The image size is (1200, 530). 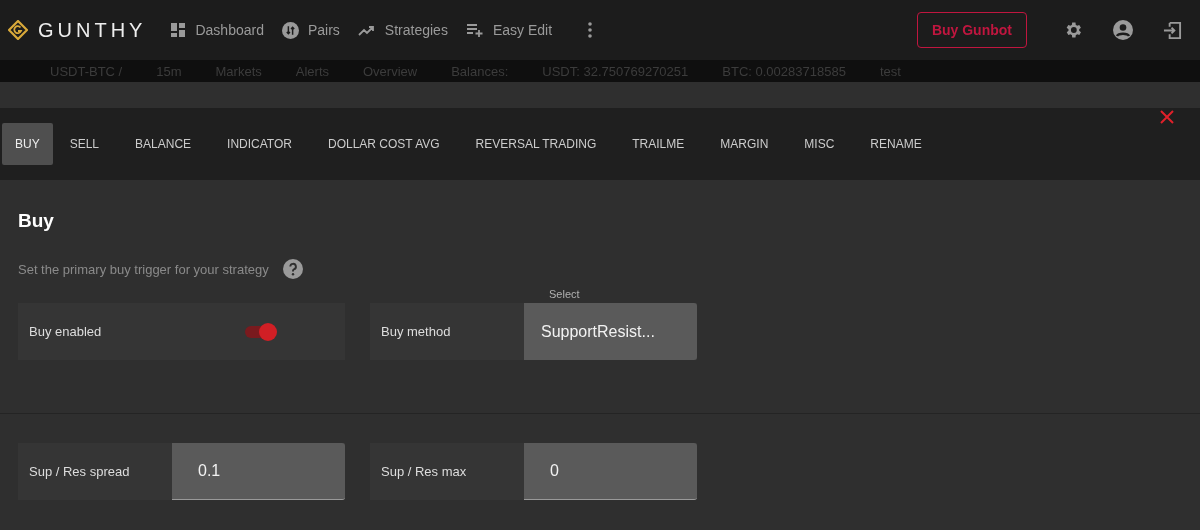 I want to click on field-label: Sup / Res spread, so click(x=79, y=471).